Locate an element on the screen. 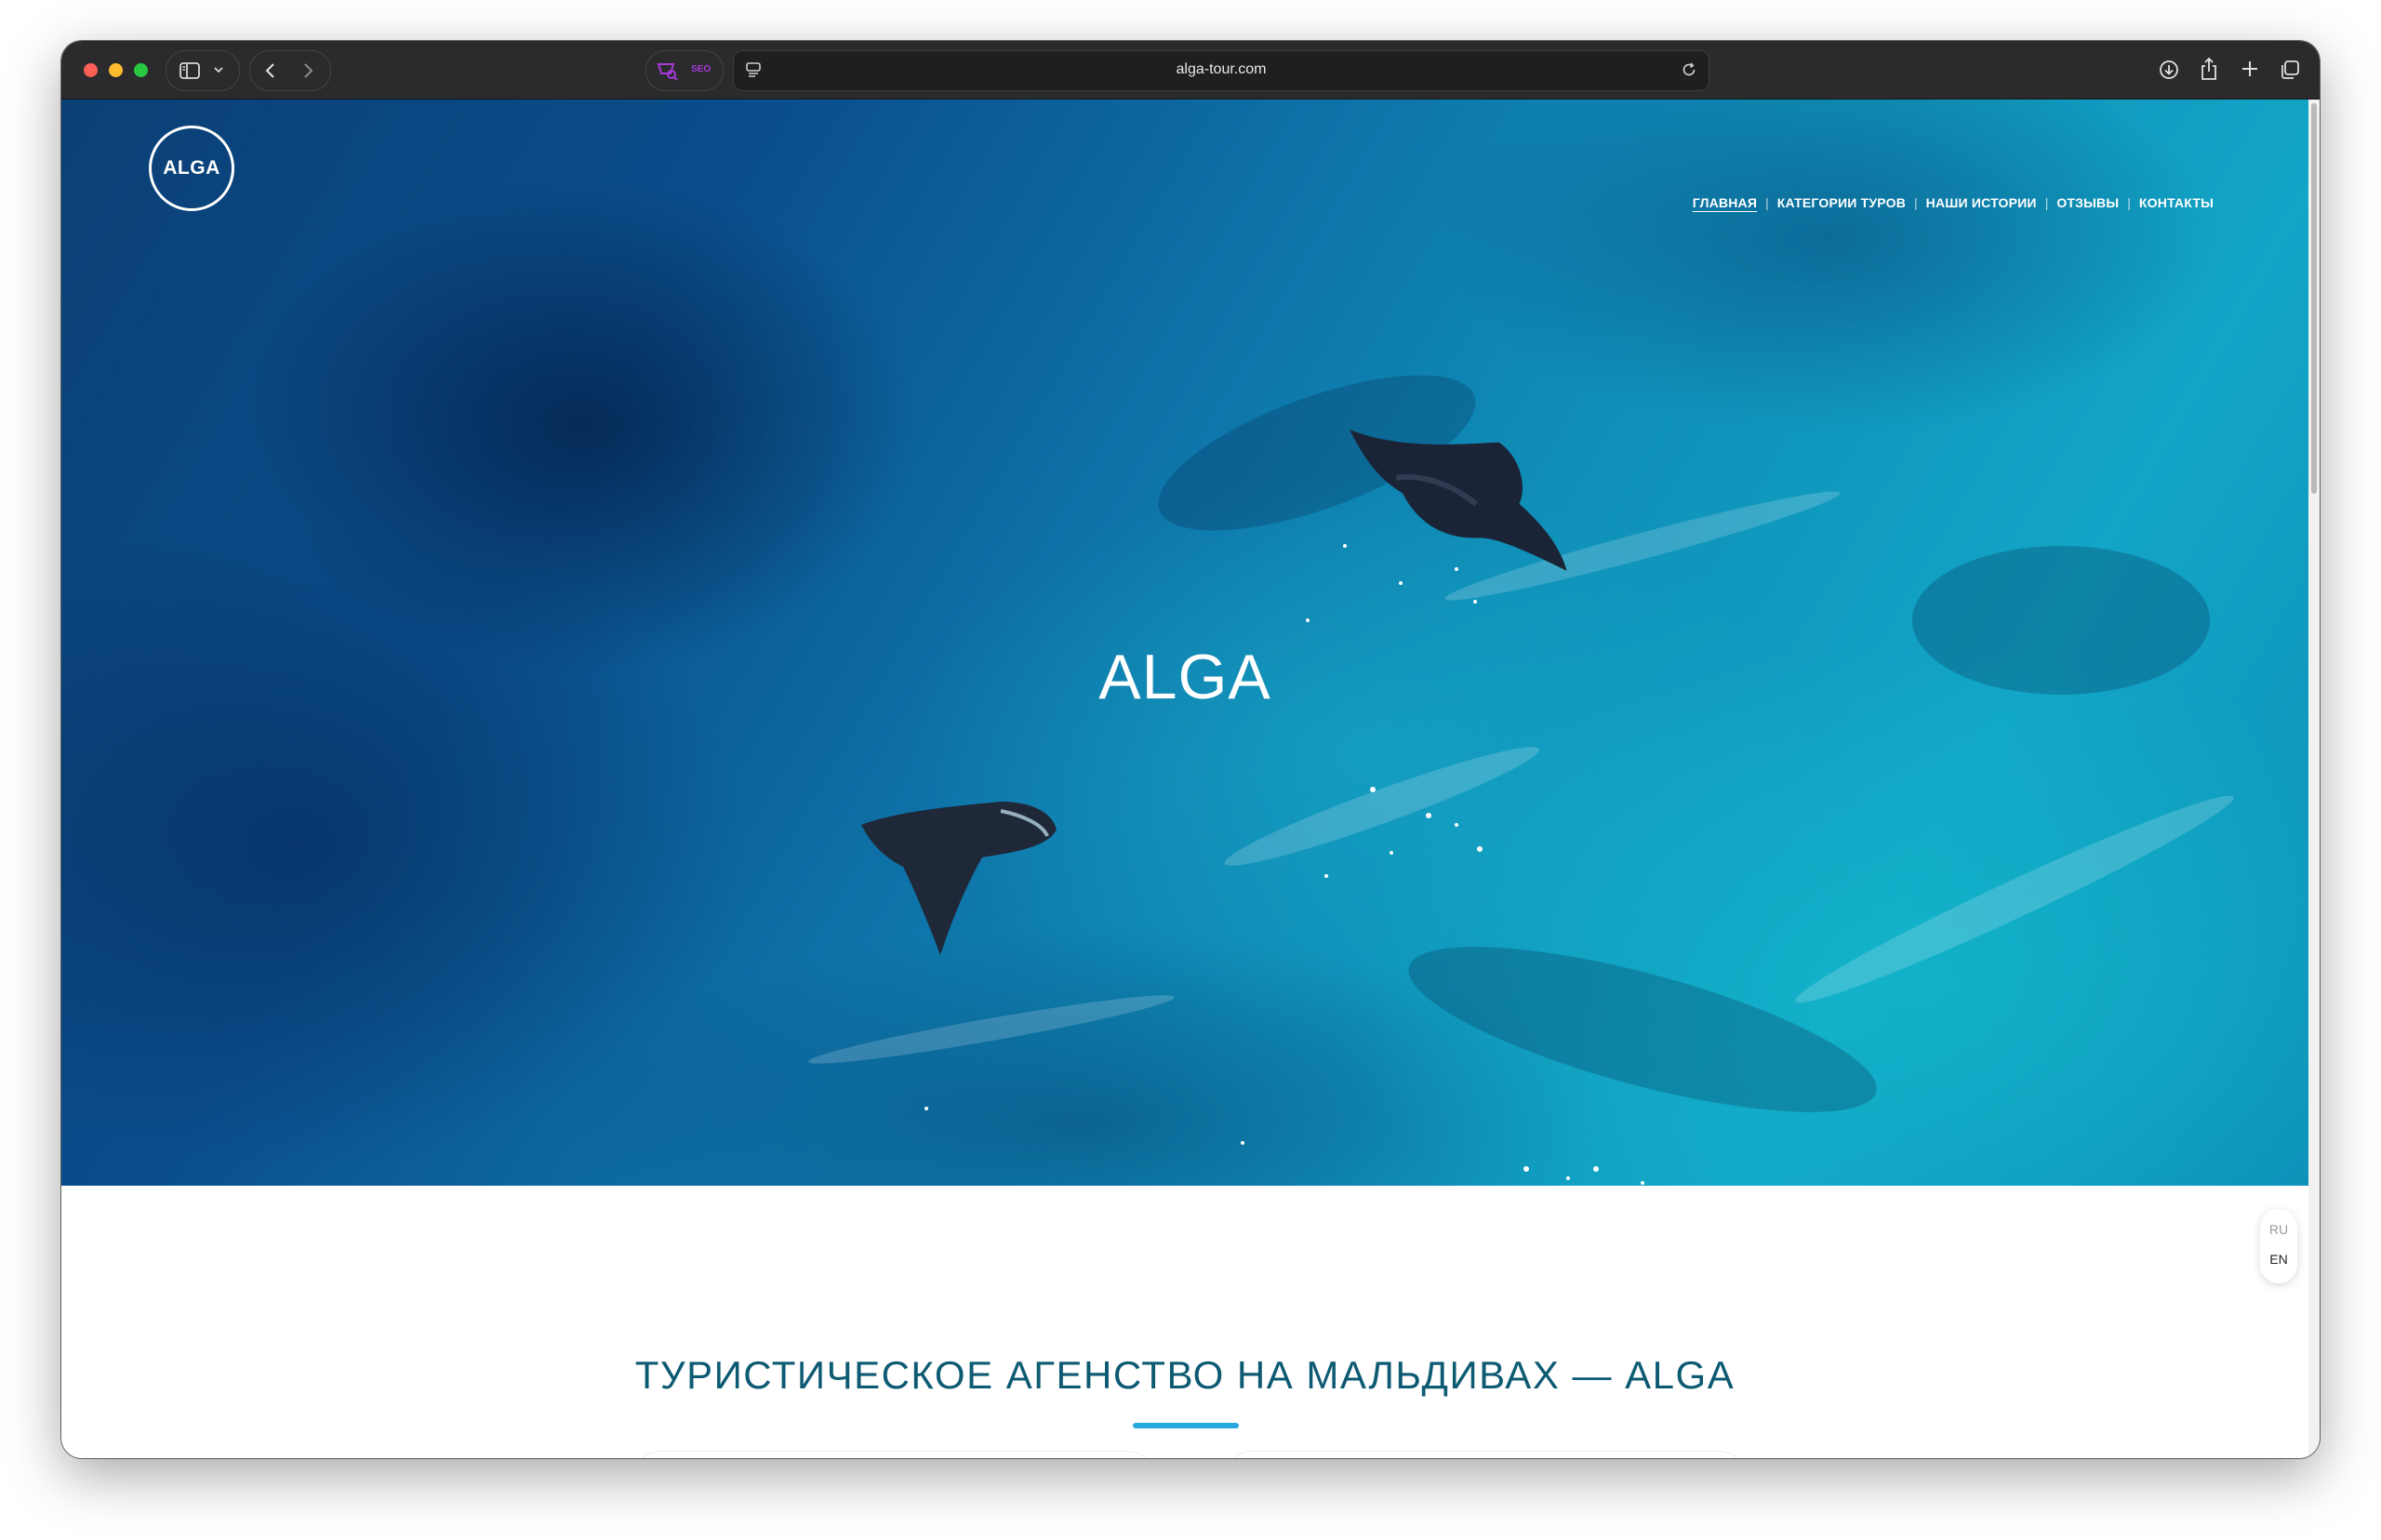  new-tab-icon is located at coordinates (2250, 69).